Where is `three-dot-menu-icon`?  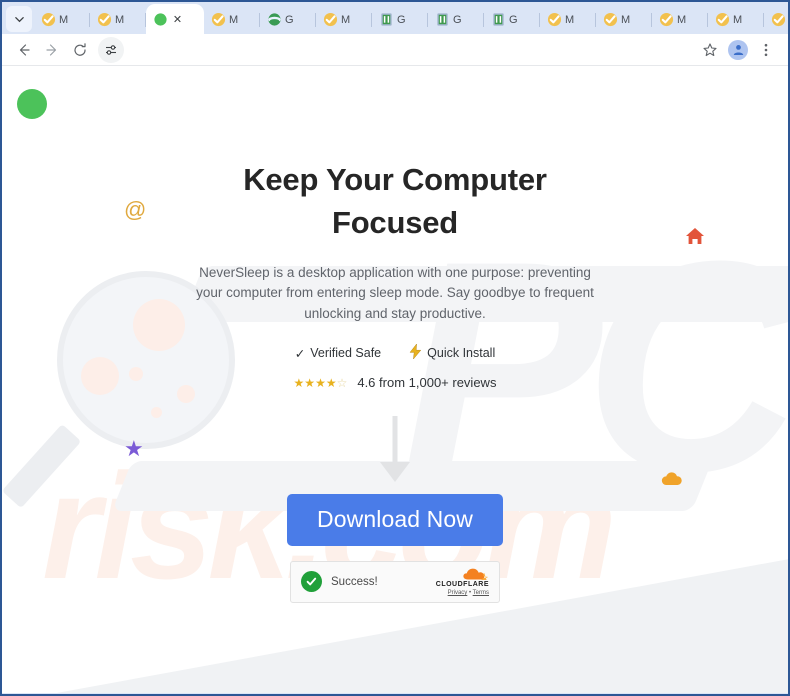
three-dot-menu-icon is located at coordinates (766, 49).